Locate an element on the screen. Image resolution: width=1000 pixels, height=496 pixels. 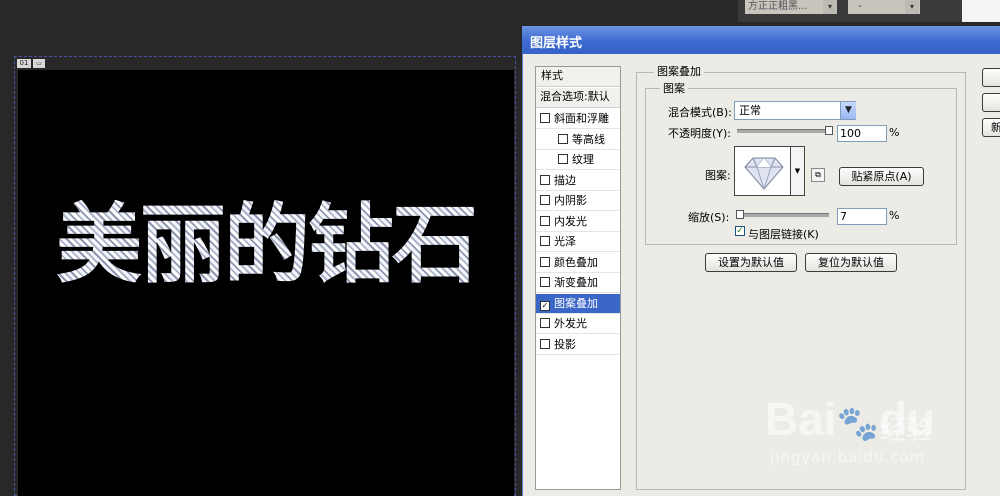
cancel-button is located at coordinates (991, 102).